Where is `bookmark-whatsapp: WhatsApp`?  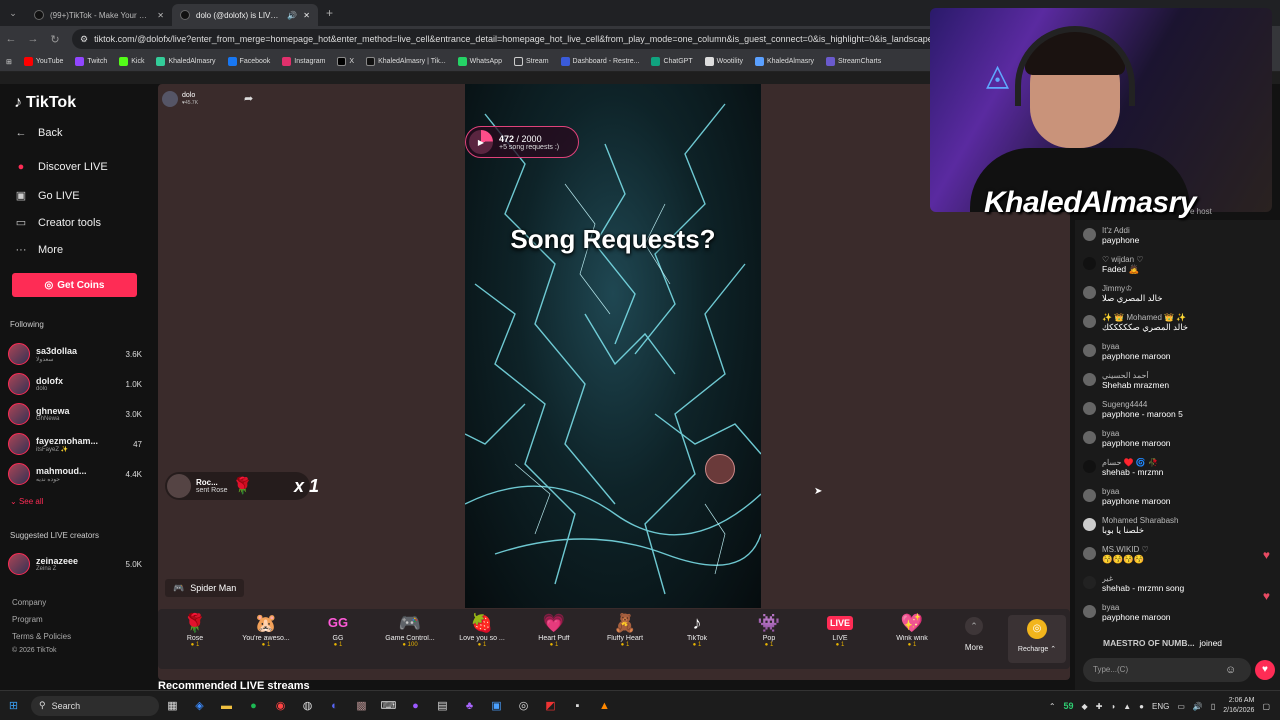
bookmark-whatsapp: WhatsApp is located at coordinates (480, 61).